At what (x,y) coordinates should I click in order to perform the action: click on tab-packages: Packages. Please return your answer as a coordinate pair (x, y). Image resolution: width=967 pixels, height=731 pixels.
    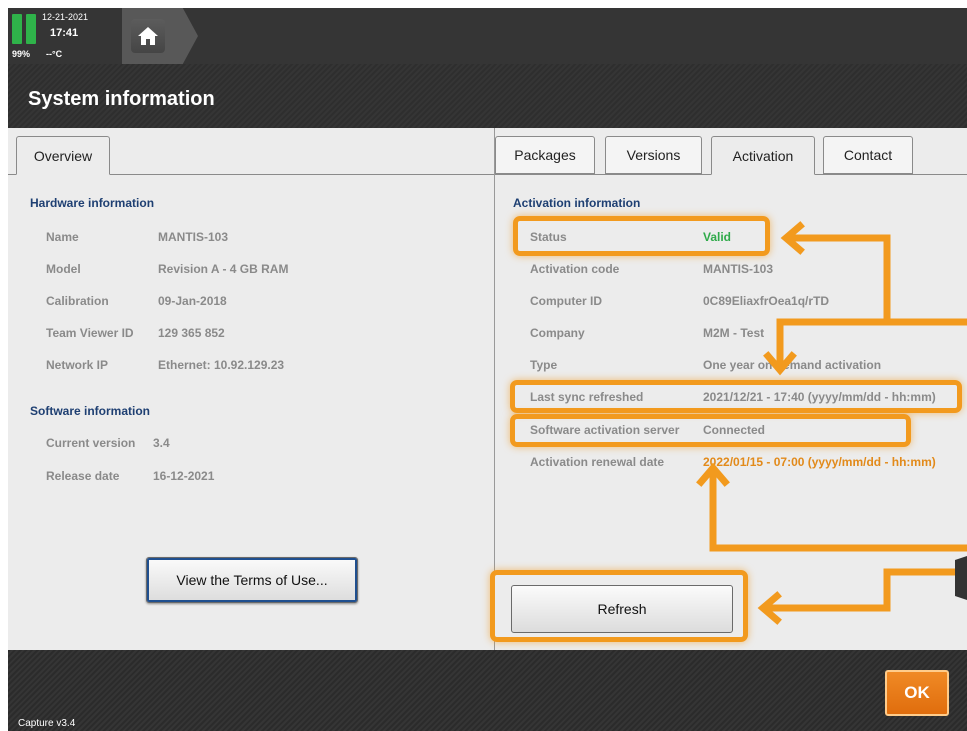
    Looking at the image, I should click on (545, 155).